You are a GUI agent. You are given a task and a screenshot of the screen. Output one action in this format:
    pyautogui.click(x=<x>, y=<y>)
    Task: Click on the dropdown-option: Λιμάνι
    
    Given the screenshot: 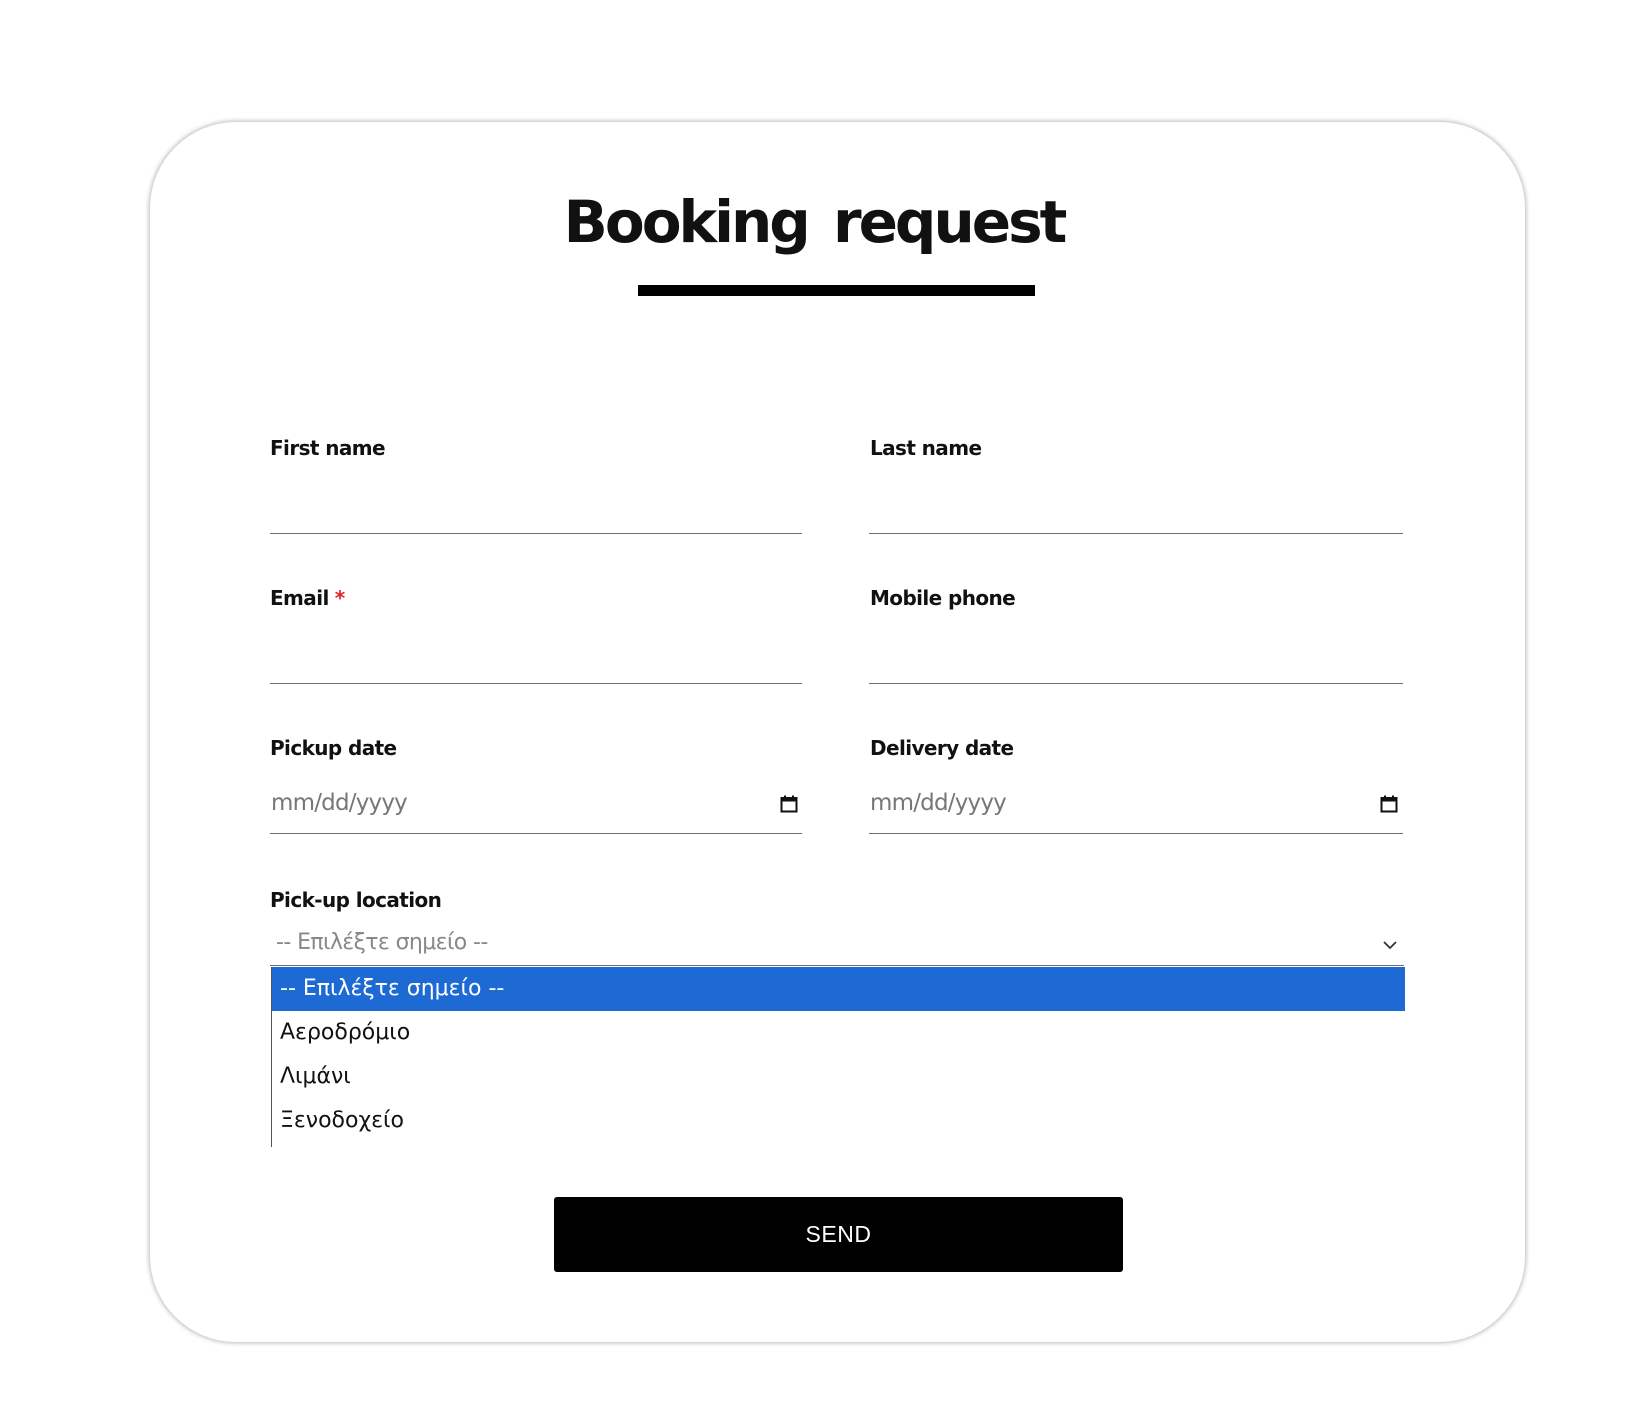 What is the action you would take?
    pyautogui.click(x=838, y=1077)
    